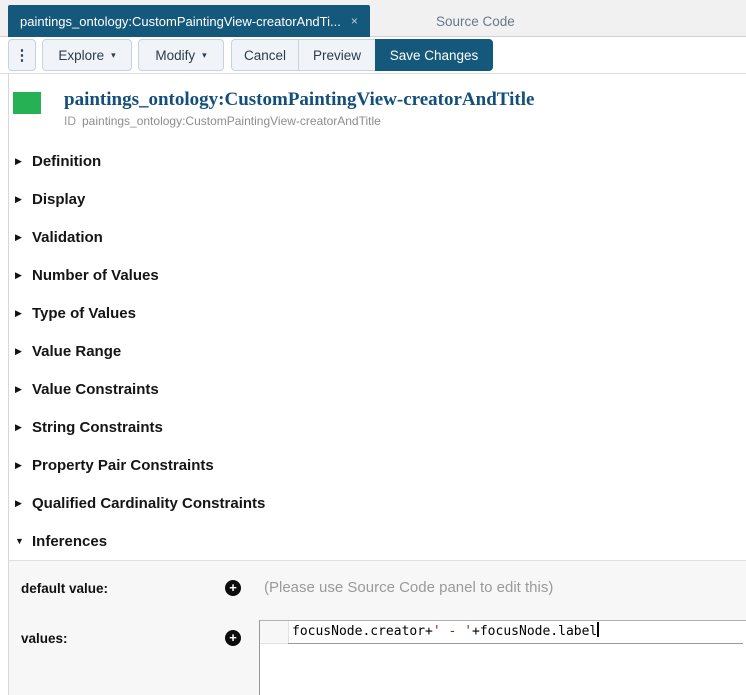  What do you see at coordinates (377, 237) in the screenshot?
I see `section-row-validation: ▶ Validation` at bounding box center [377, 237].